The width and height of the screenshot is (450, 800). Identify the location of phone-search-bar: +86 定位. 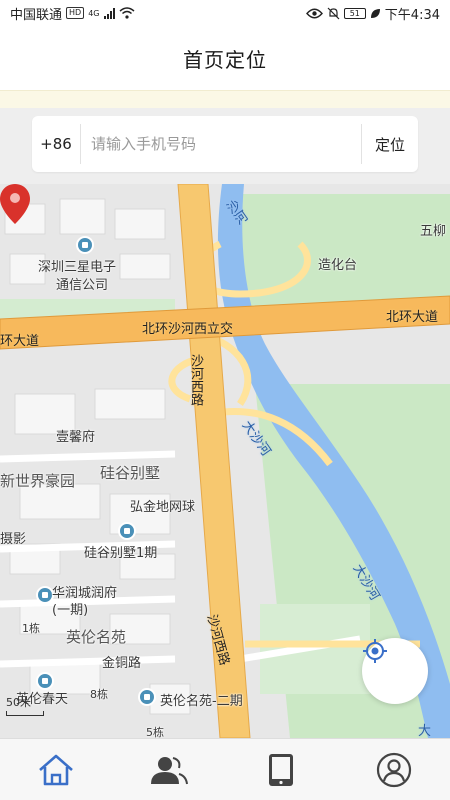
(225, 144).